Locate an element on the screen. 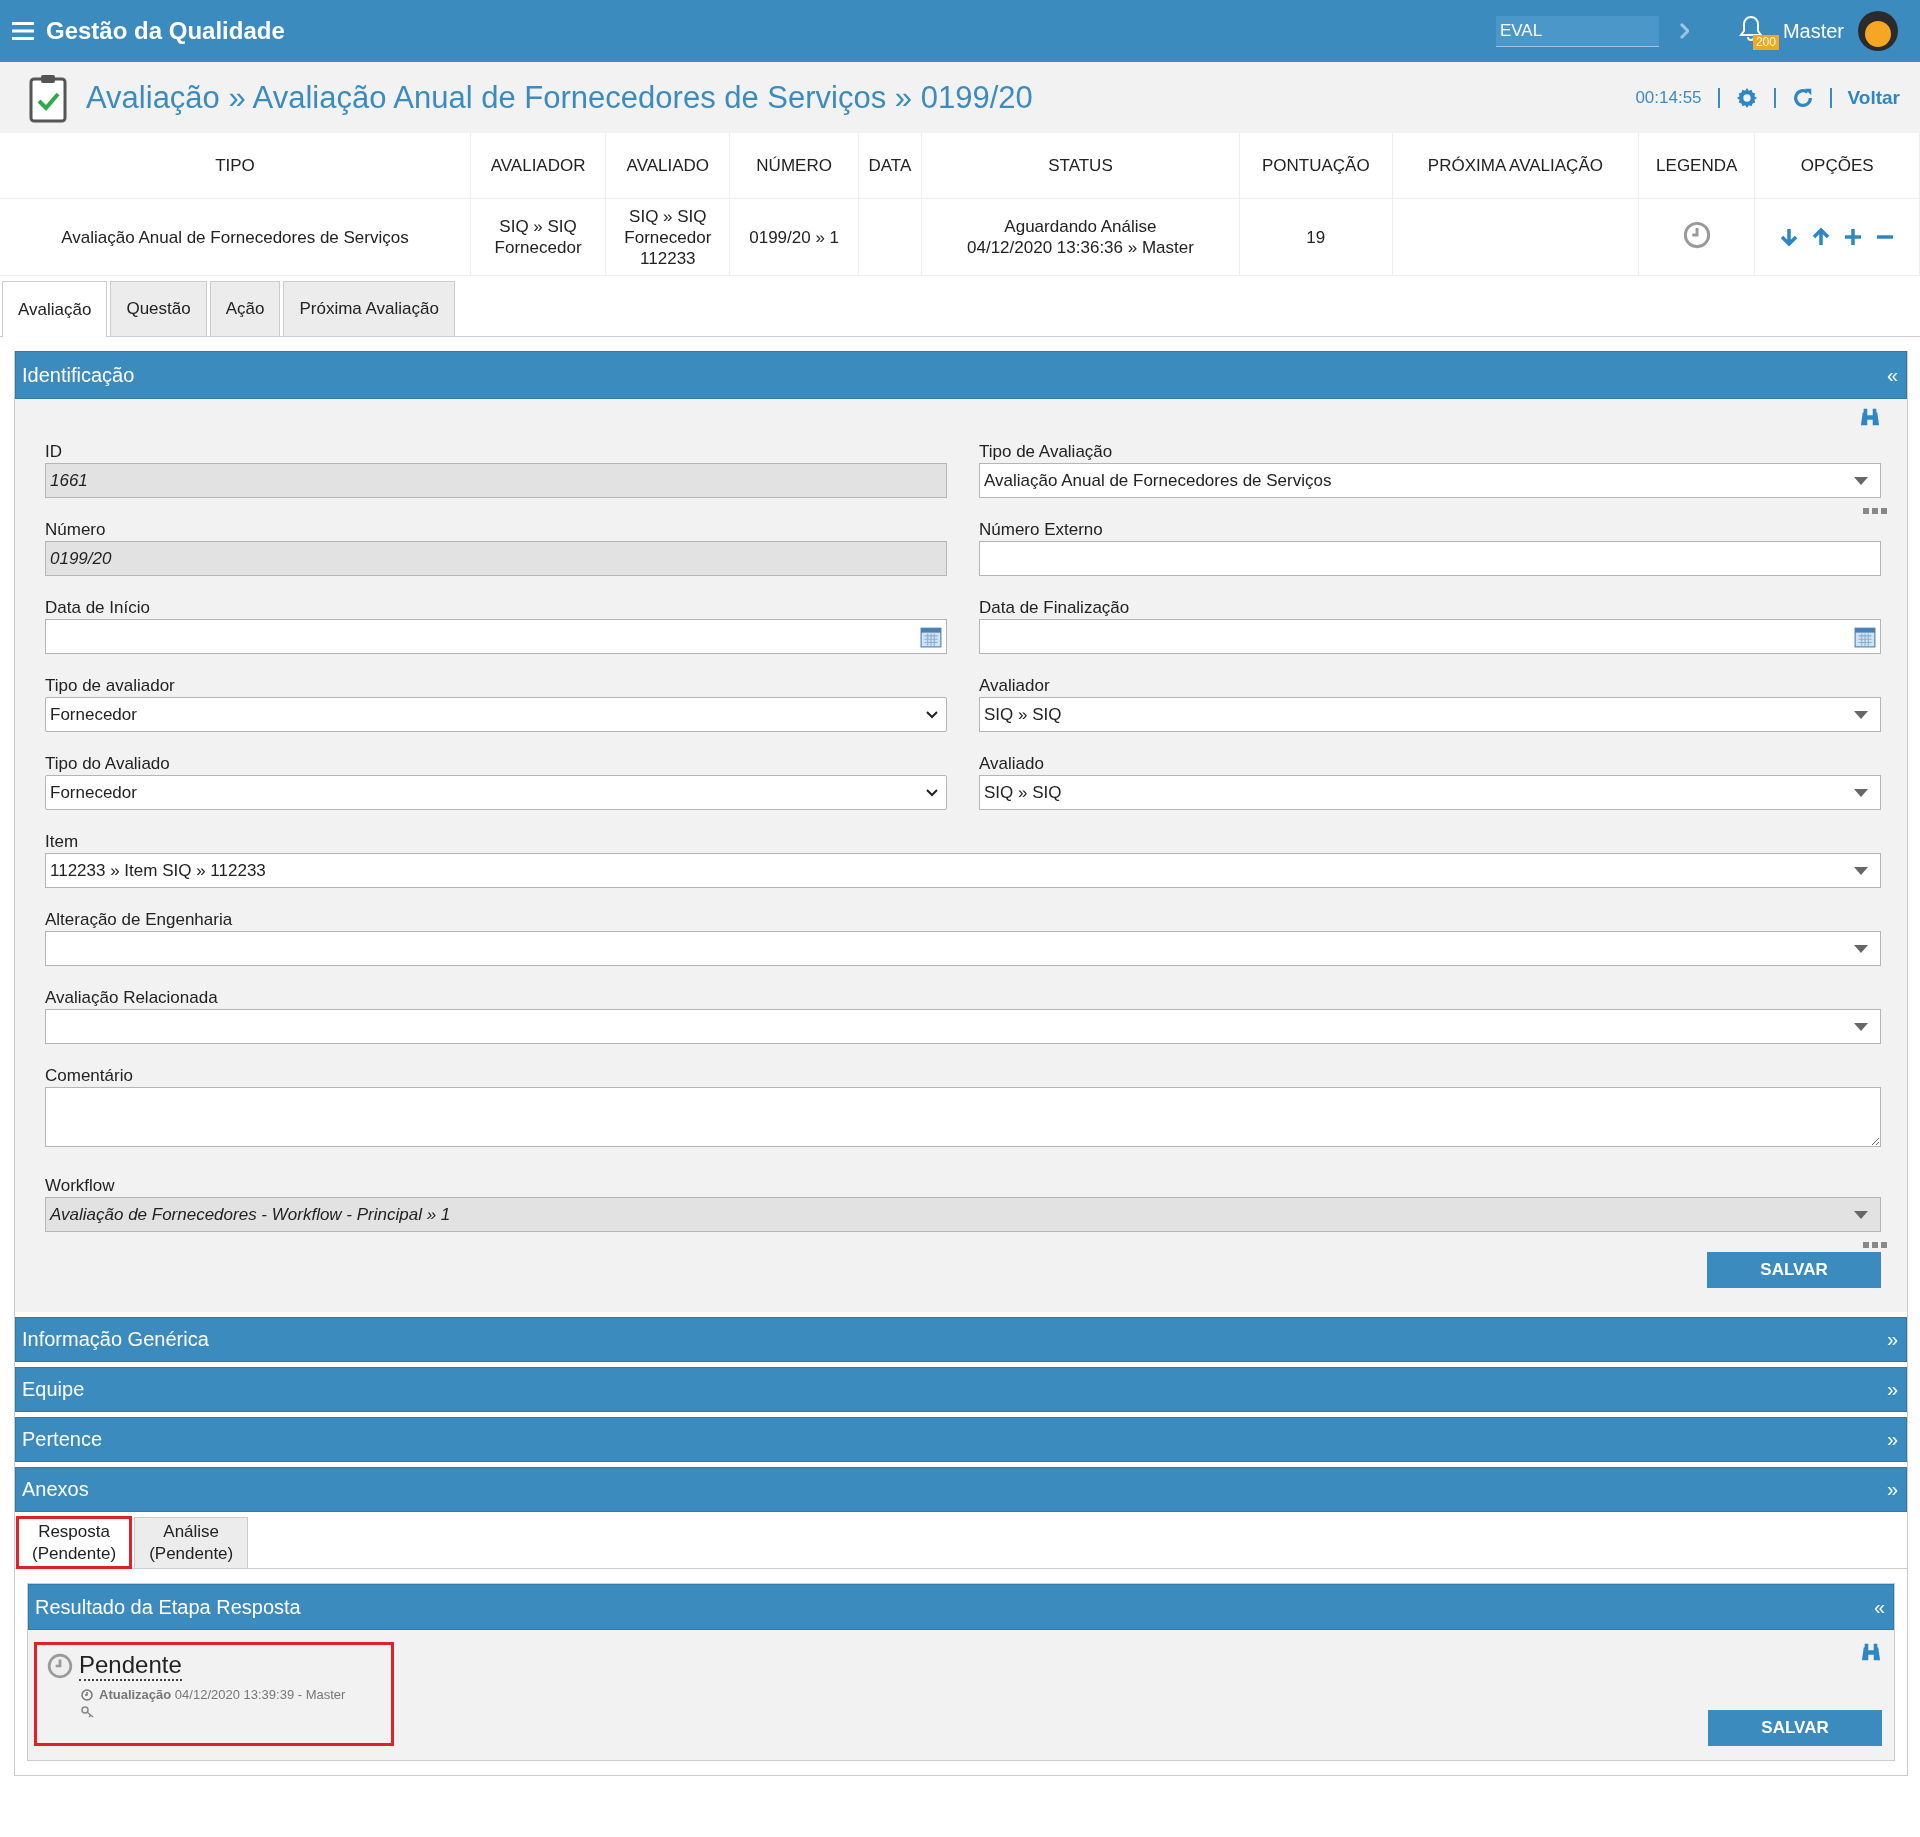 This screenshot has width=1920, height=1837. section-header: Anexos » is located at coordinates (961, 1489).